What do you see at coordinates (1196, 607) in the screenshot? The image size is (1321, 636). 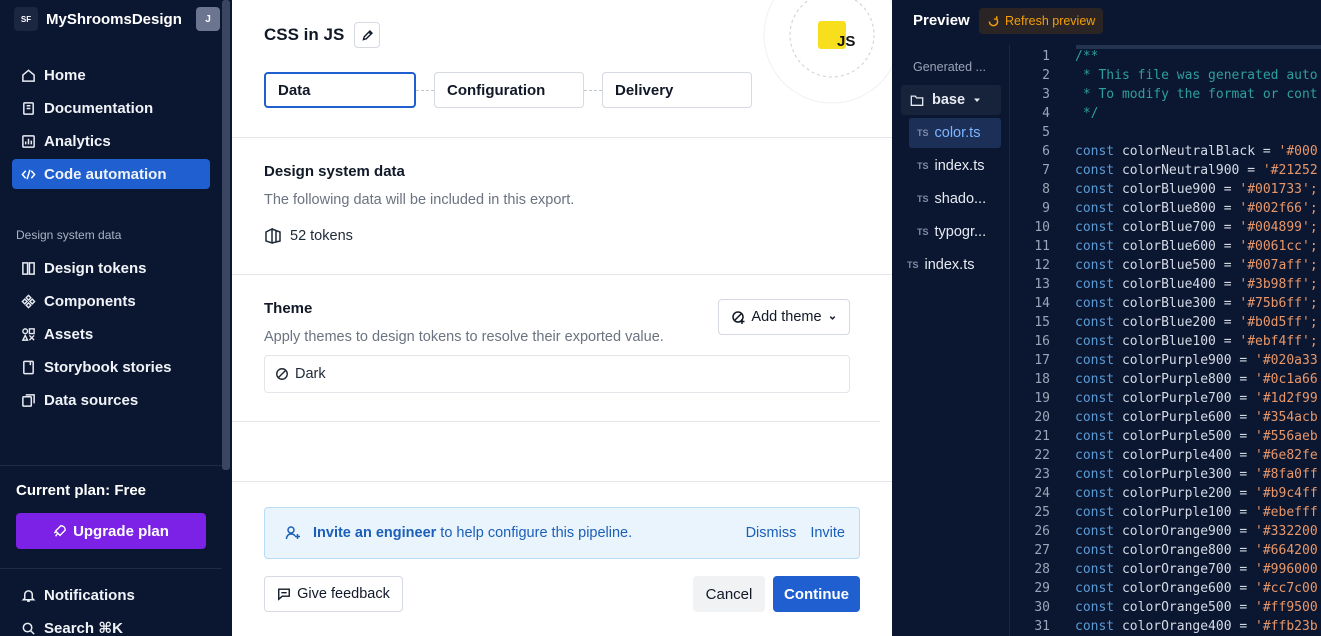 I see `line-code: const colorOrange500 = '#ff9500` at bounding box center [1196, 607].